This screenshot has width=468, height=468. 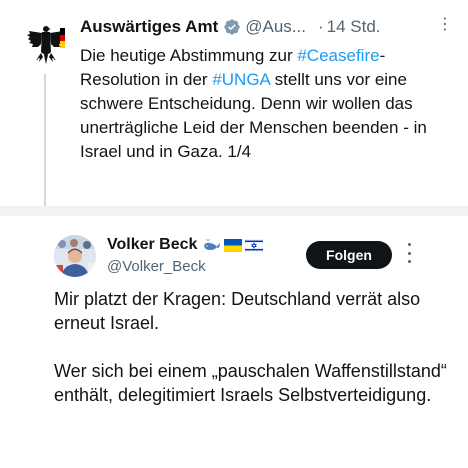 What do you see at coordinates (189, 55) in the screenshot?
I see `text-segment: Die heutige Abstimmung zur` at bounding box center [189, 55].